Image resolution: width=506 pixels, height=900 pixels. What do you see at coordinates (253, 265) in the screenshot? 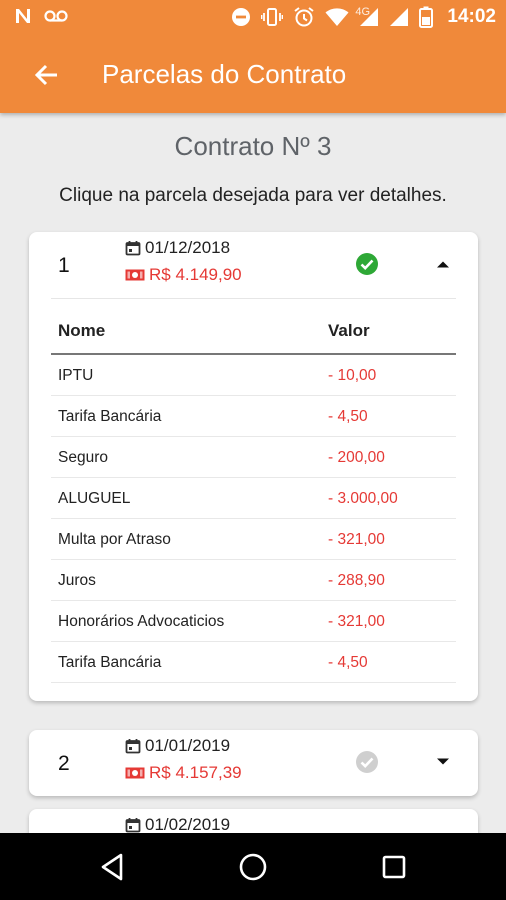
I see `installment-header: 1 01/12/2018 R$ 4.149,90` at bounding box center [253, 265].